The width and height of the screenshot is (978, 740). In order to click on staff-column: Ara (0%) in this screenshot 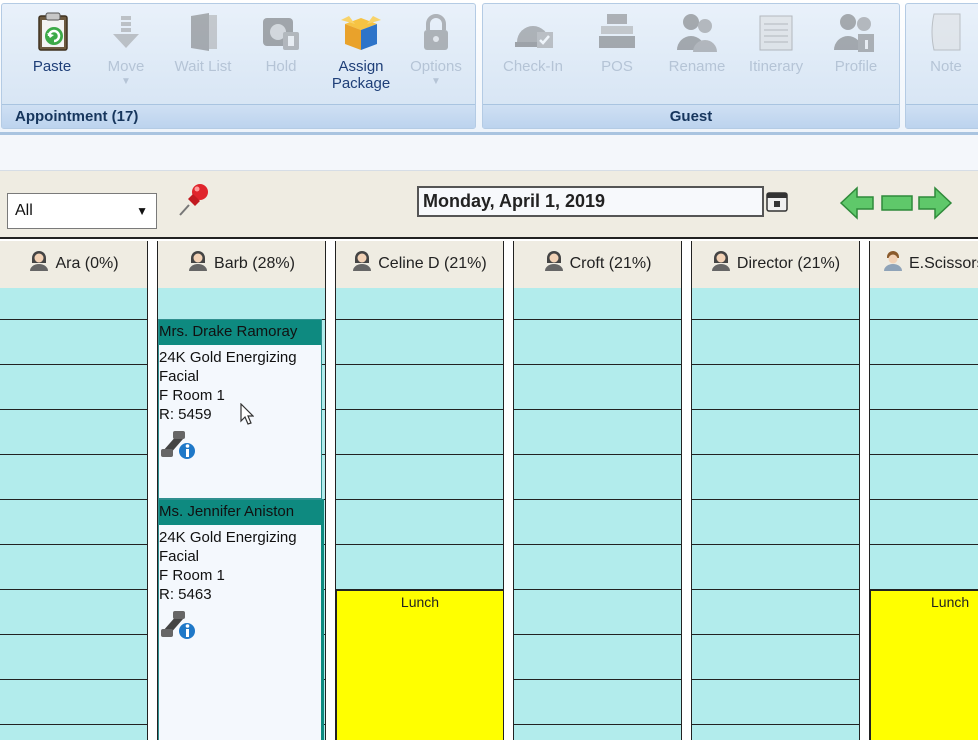, I will do `click(74, 490)`.